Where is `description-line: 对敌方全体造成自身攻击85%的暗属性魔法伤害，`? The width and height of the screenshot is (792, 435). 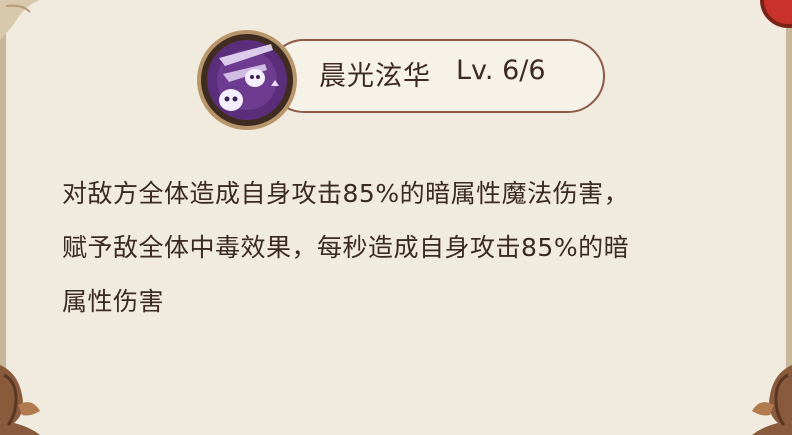
description-line: 对敌方全体造成自身攻击85%的暗属性魔法伤害， is located at coordinates (346, 193).